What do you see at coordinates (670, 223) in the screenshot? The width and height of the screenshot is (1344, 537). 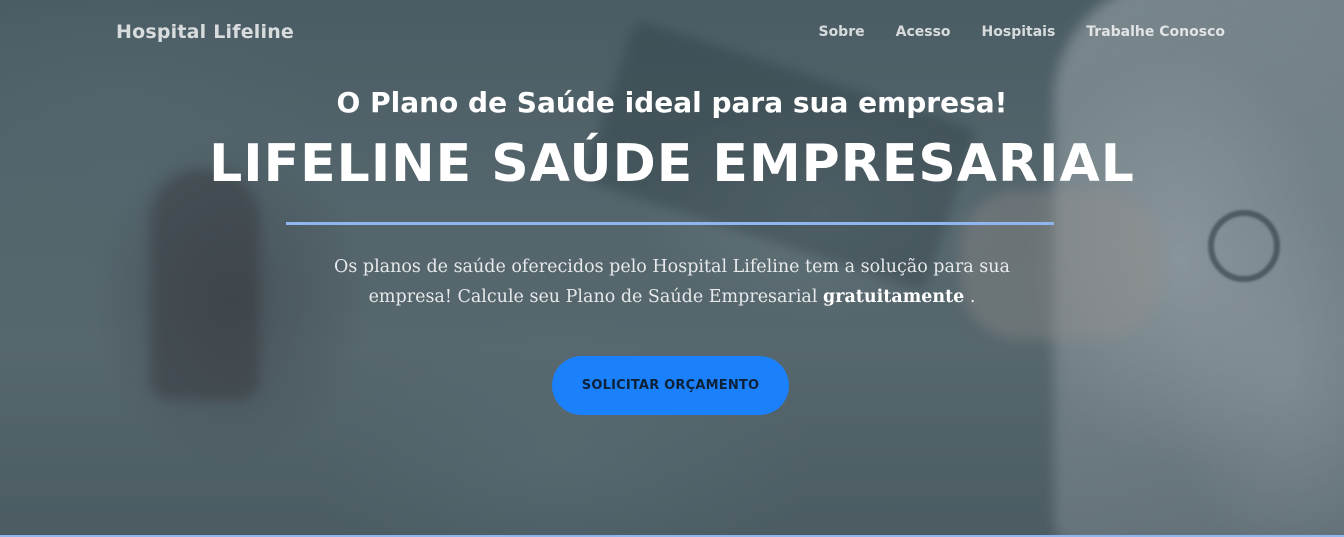 I see `title-divider` at bounding box center [670, 223].